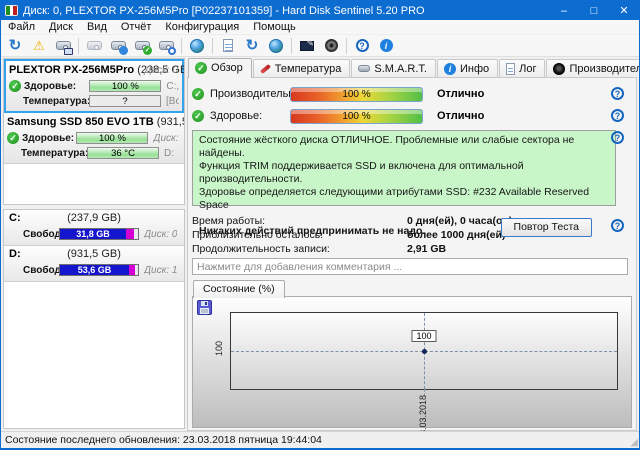 The width and height of the screenshot is (640, 450). I want to click on report-icon, so click(228, 46).